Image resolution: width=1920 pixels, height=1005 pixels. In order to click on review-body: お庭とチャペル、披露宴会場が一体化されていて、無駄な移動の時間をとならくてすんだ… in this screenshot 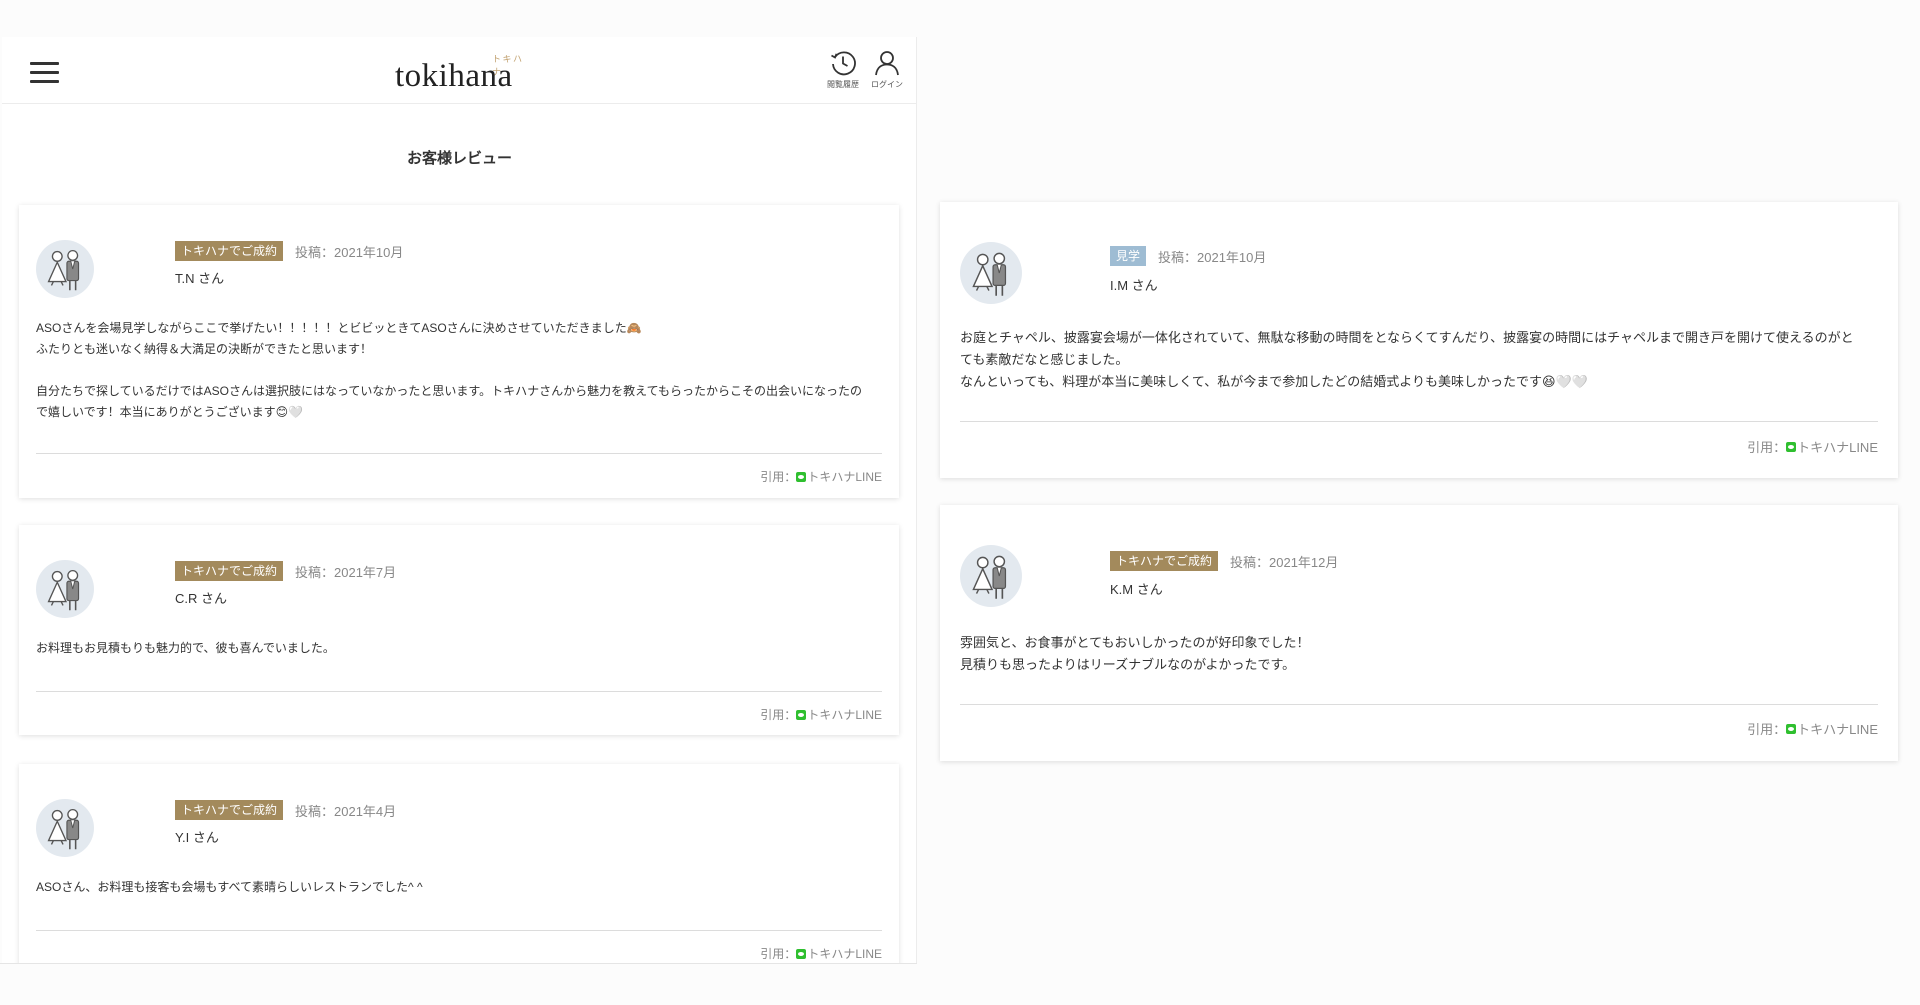, I will do `click(1407, 359)`.